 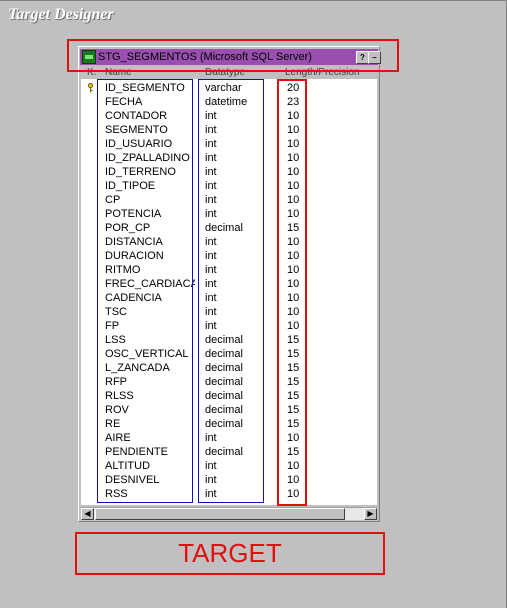 I want to click on title-highlight-box, so click(x=233, y=55).